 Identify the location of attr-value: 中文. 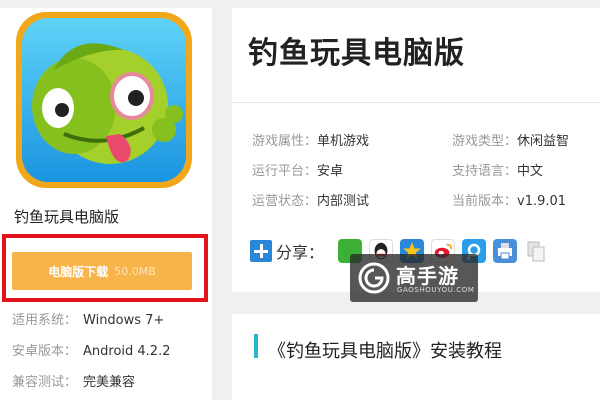
(530, 171).